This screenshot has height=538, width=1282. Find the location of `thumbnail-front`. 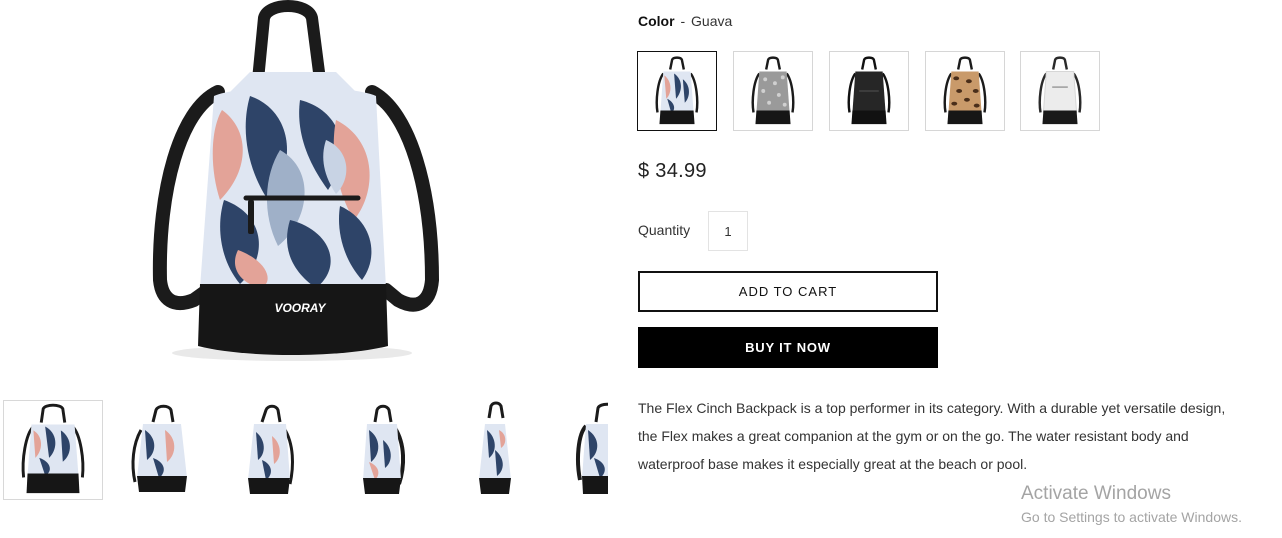

thumbnail-front is located at coordinates (53, 450).